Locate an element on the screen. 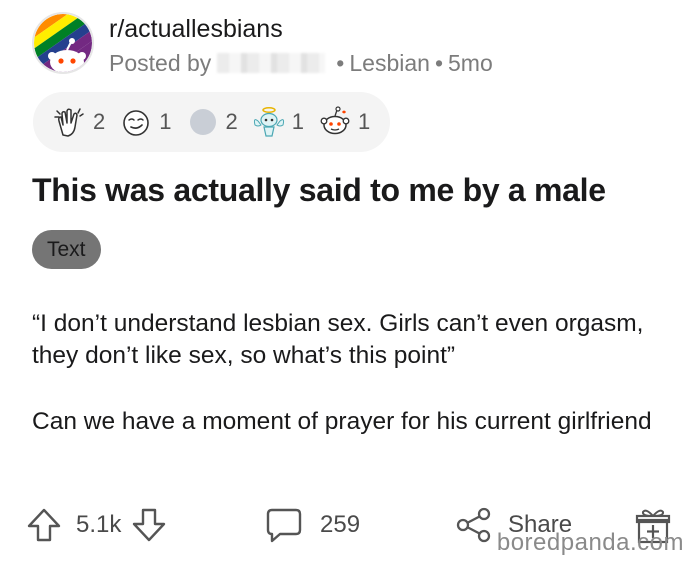 The width and height of the screenshot is (700, 565). smirk-face-icon is located at coordinates (136, 123).